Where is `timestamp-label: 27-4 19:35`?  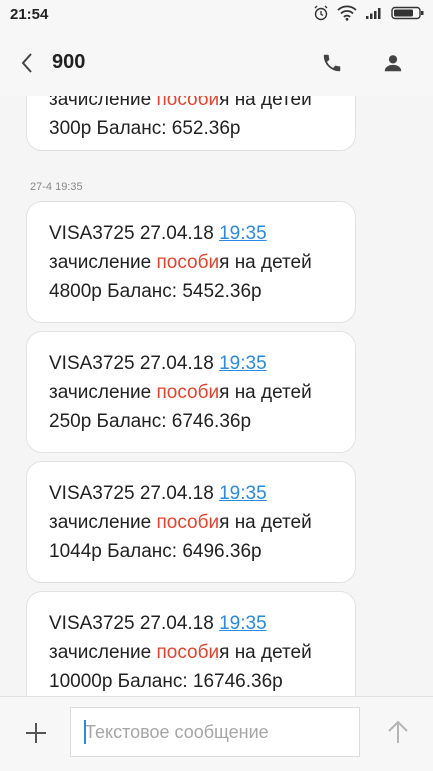
timestamp-label: 27-4 19:35 is located at coordinates (56, 187).